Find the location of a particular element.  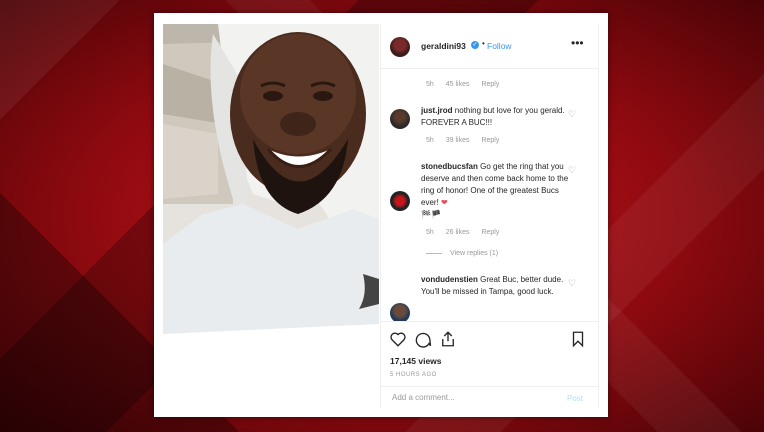

view-replies-line is located at coordinates (434, 253).